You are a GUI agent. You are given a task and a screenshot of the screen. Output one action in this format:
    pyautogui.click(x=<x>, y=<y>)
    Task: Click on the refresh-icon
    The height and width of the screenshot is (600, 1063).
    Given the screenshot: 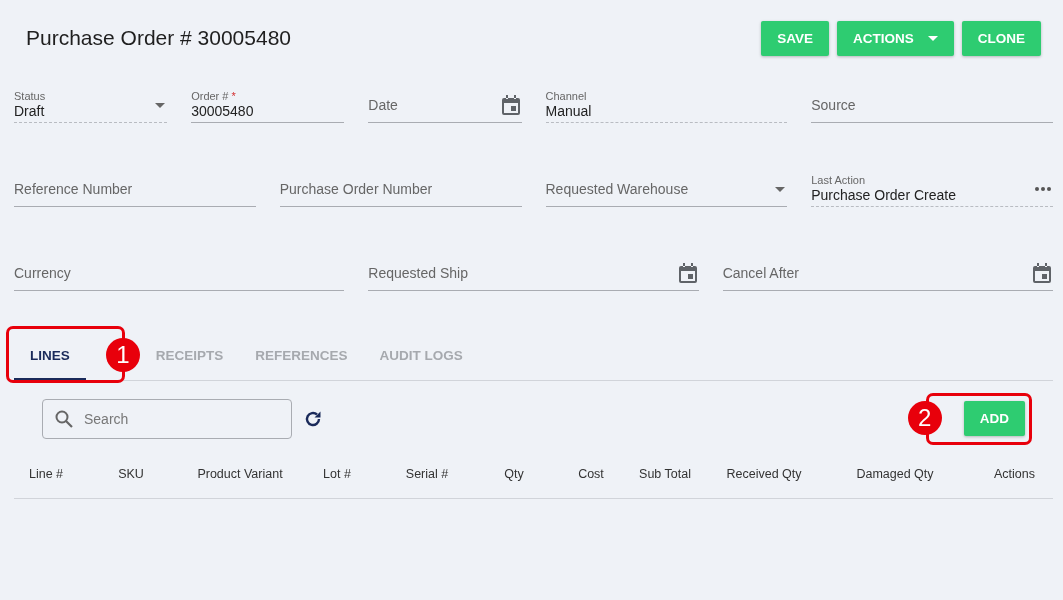 What is the action you would take?
    pyautogui.click(x=313, y=418)
    